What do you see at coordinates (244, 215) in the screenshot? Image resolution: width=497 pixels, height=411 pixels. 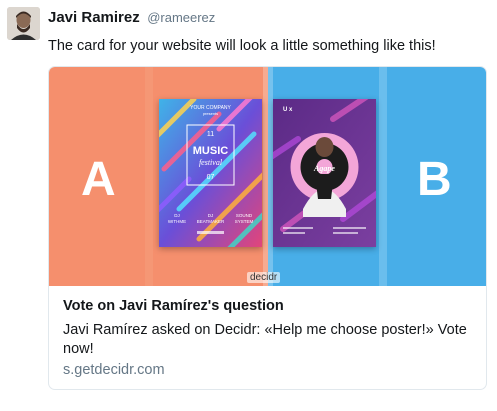 I see `poster-a-act-3: SOUND` at bounding box center [244, 215].